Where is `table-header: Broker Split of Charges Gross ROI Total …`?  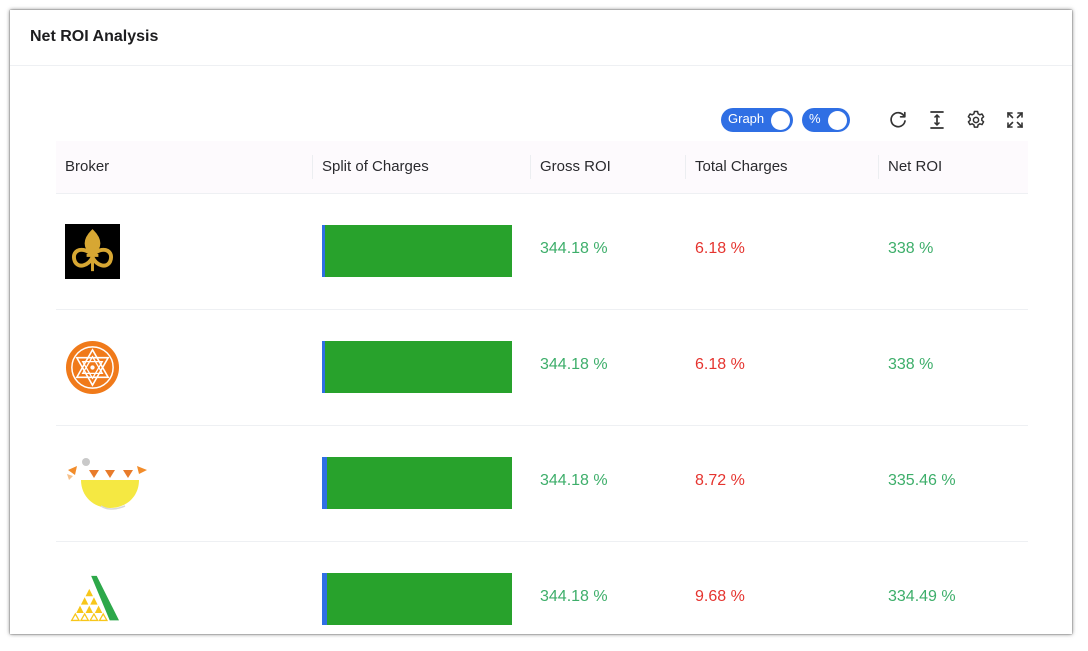 table-header: Broker Split of Charges Gross ROI Total … is located at coordinates (542, 167).